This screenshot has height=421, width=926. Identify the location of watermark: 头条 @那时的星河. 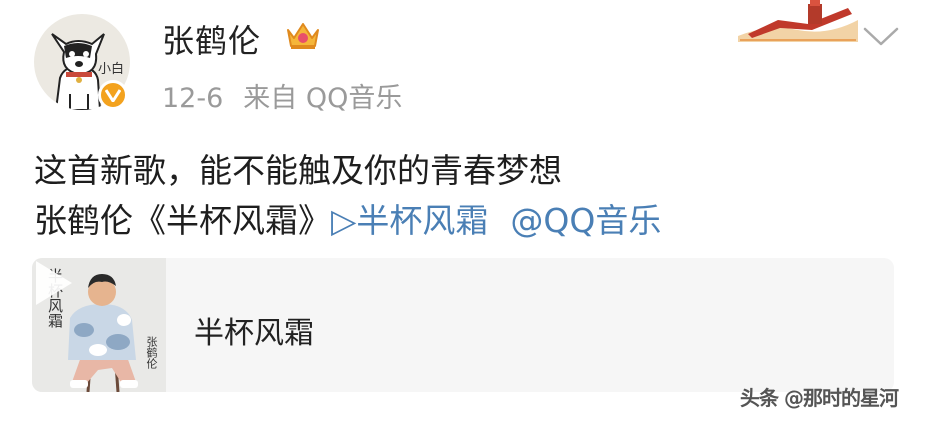
(819, 398).